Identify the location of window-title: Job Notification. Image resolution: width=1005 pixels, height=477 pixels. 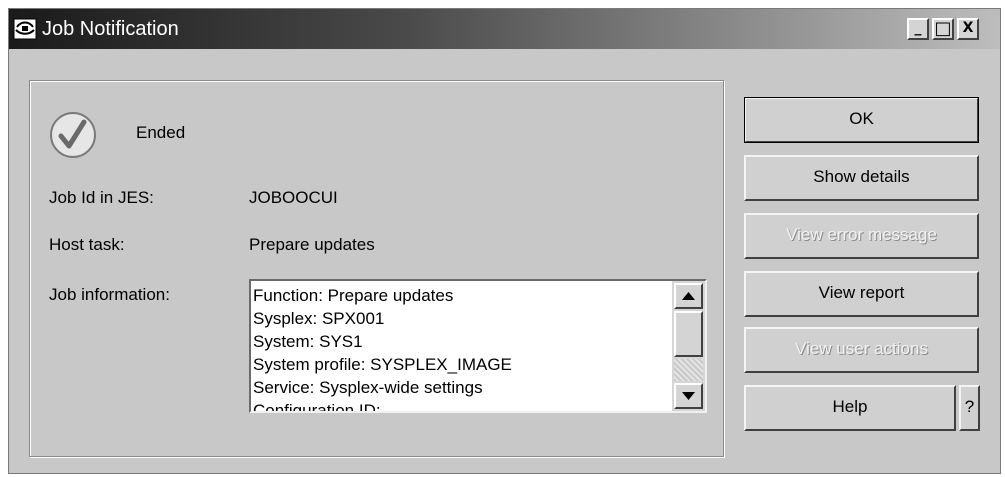
(110, 29).